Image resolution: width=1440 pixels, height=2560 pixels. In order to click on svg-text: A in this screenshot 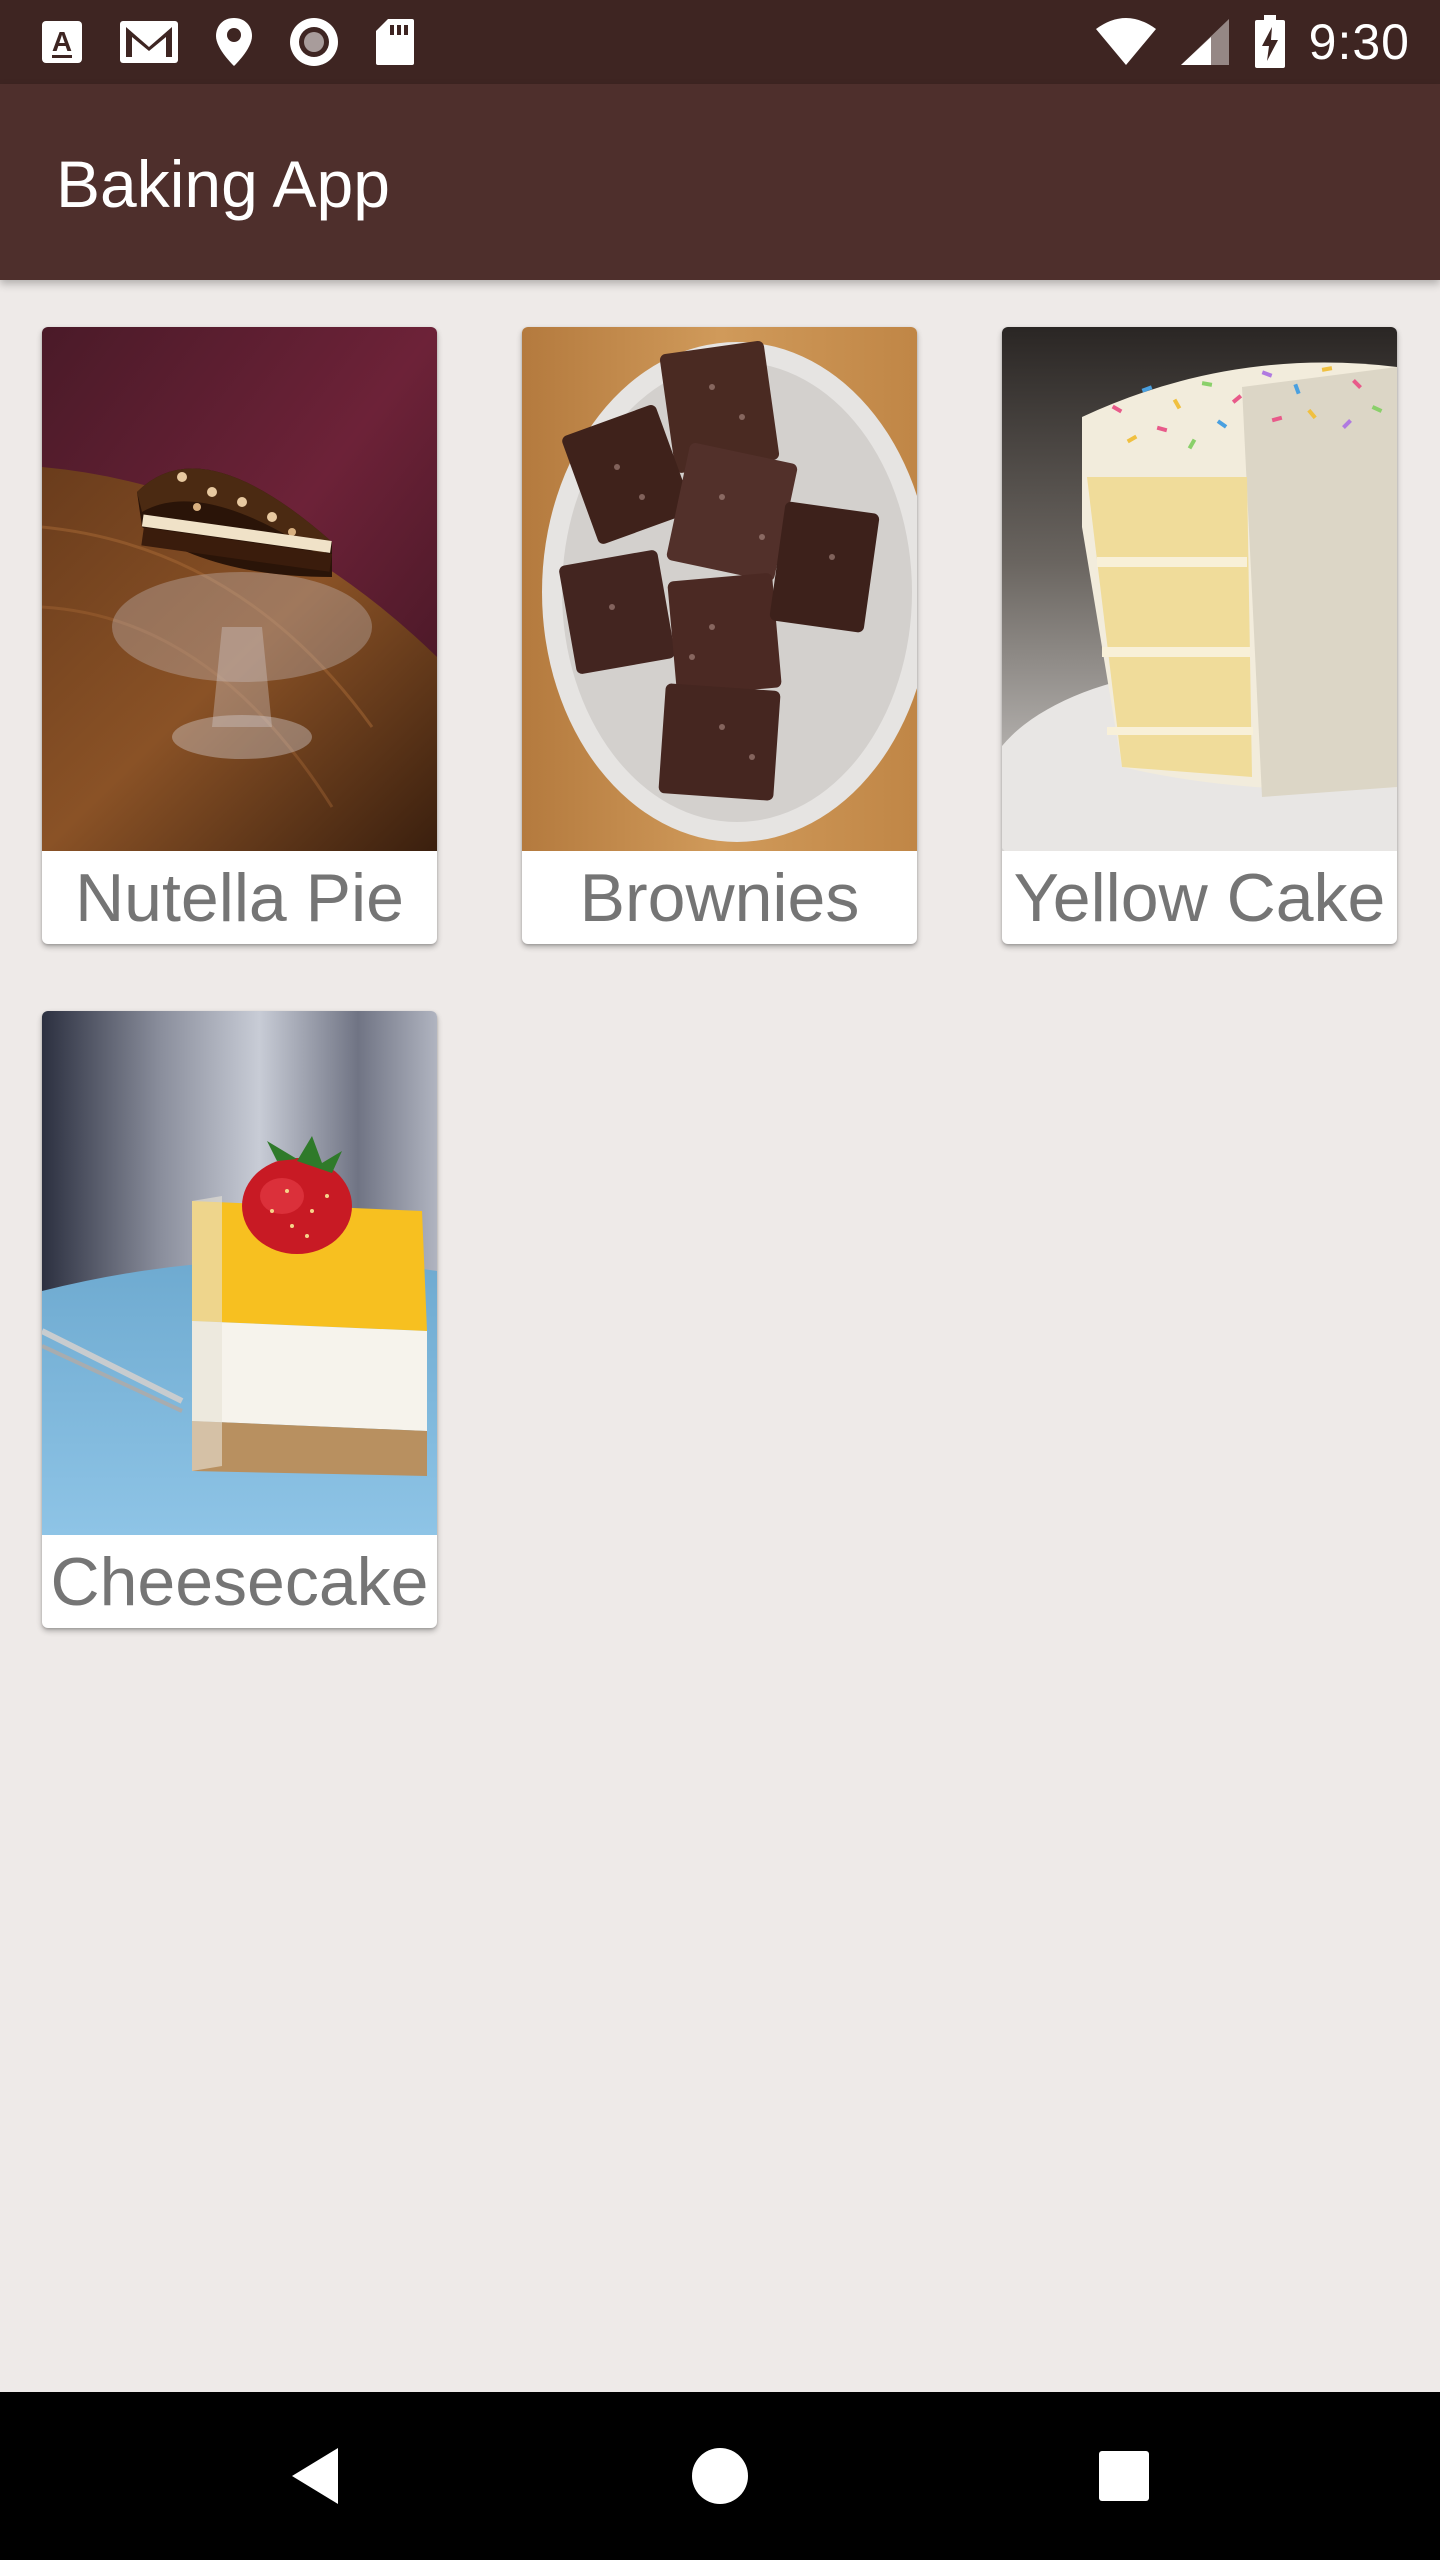, I will do `click(62, 41)`.